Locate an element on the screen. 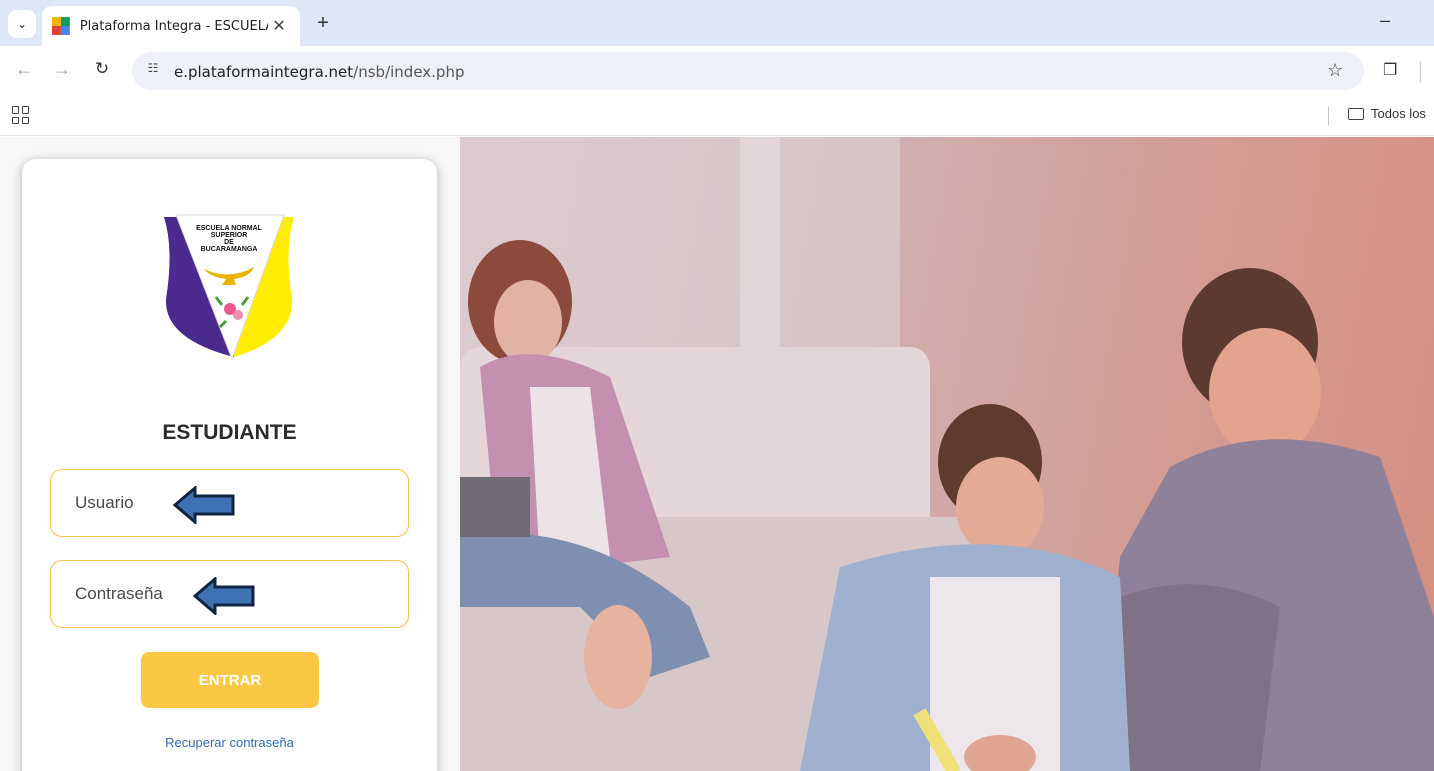 The height and width of the screenshot is (771, 1434). bookmarks-divider is located at coordinates (1328, 116).